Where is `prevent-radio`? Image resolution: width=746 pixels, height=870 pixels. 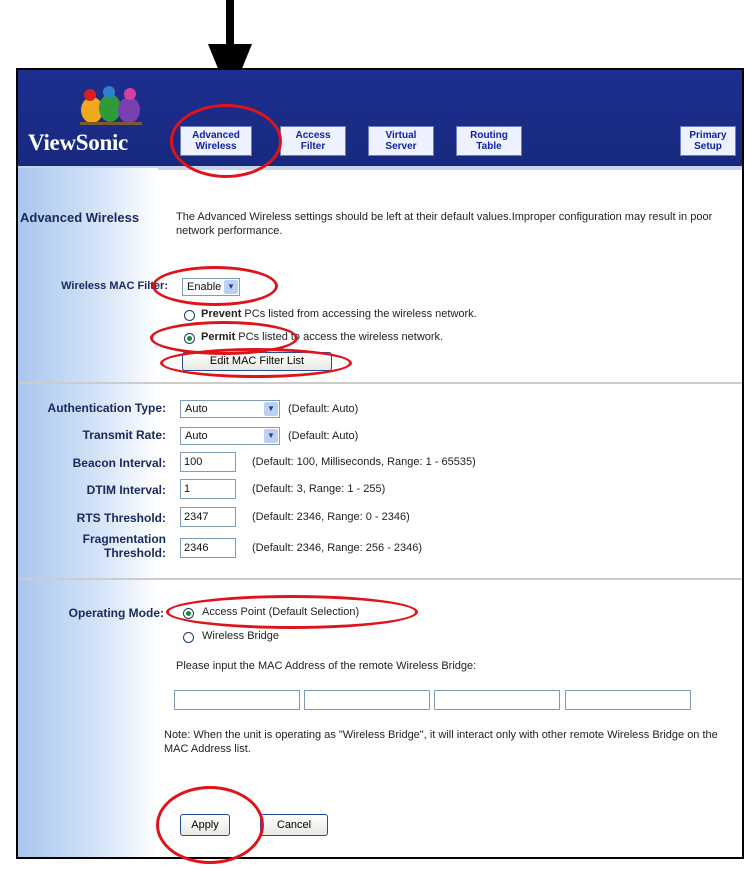
prevent-radio is located at coordinates (189, 315).